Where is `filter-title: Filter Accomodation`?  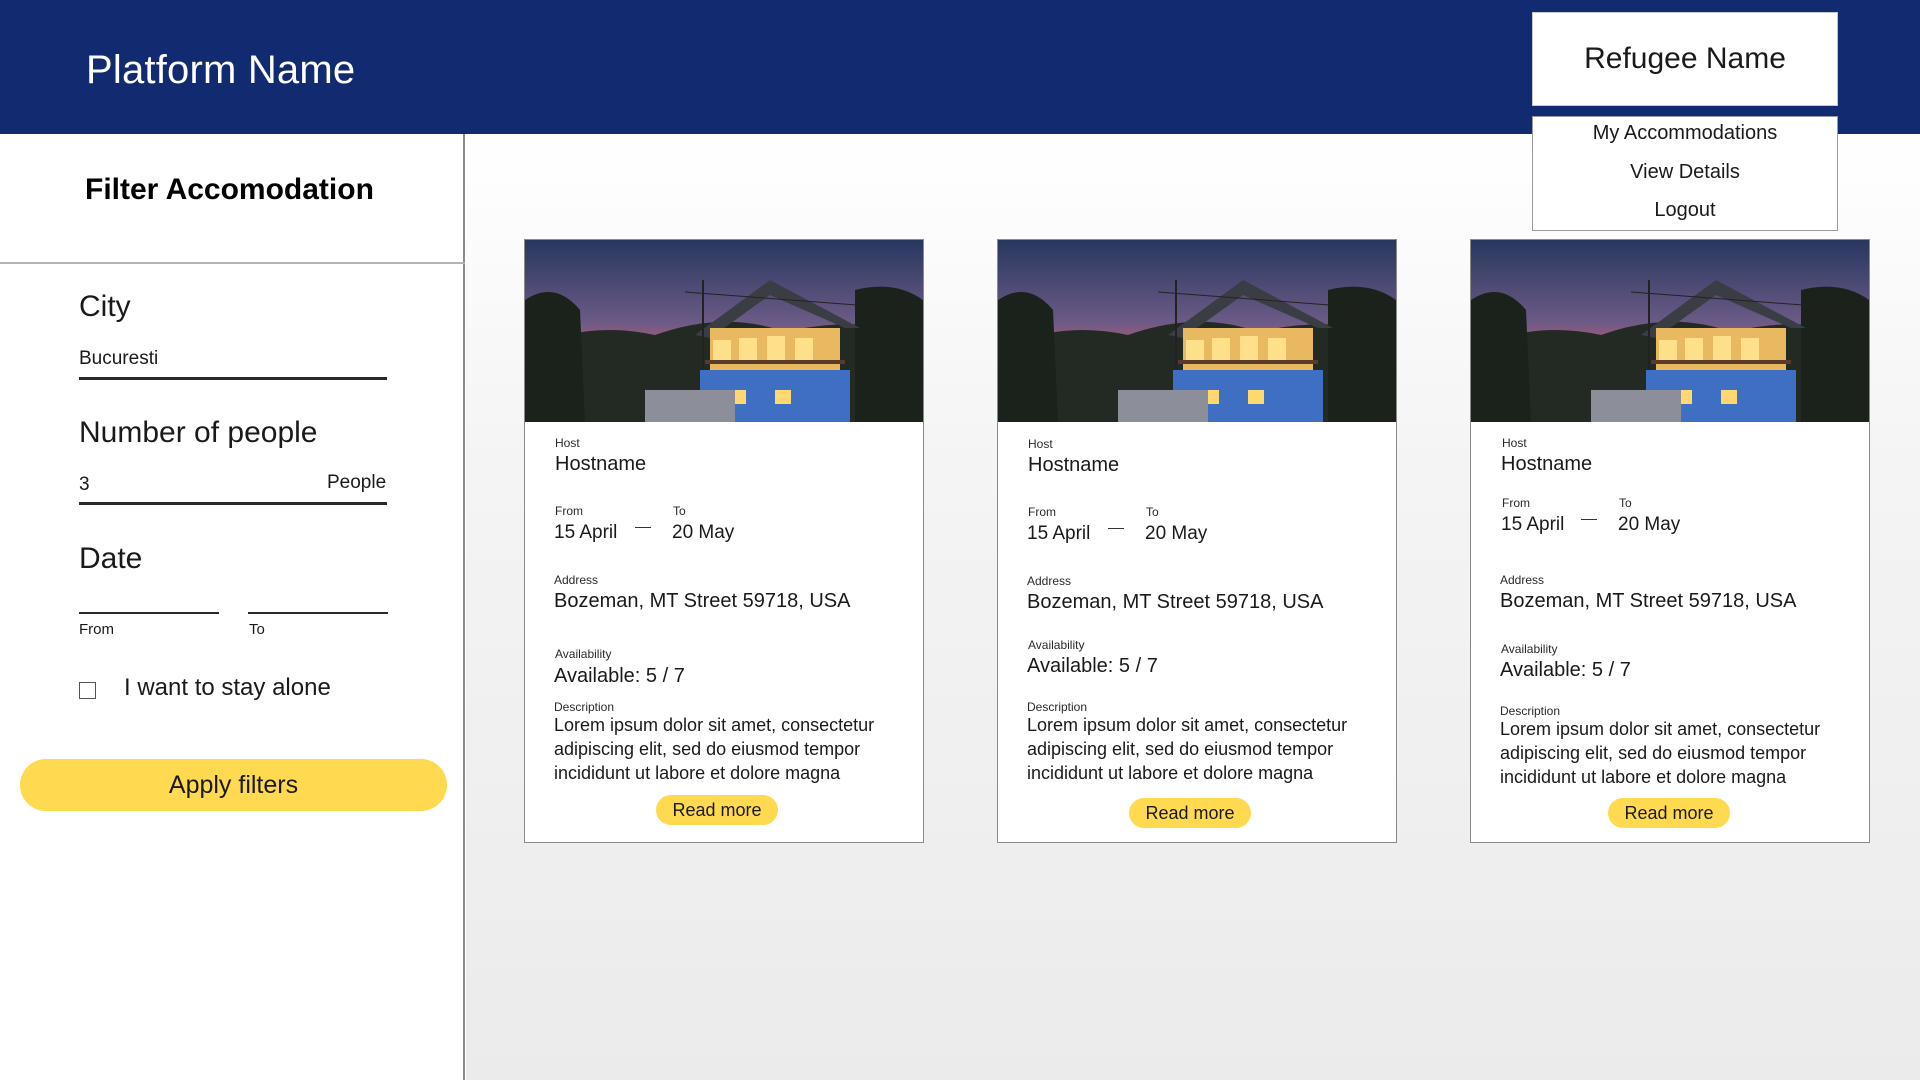 filter-title: Filter Accomodation is located at coordinates (229, 189).